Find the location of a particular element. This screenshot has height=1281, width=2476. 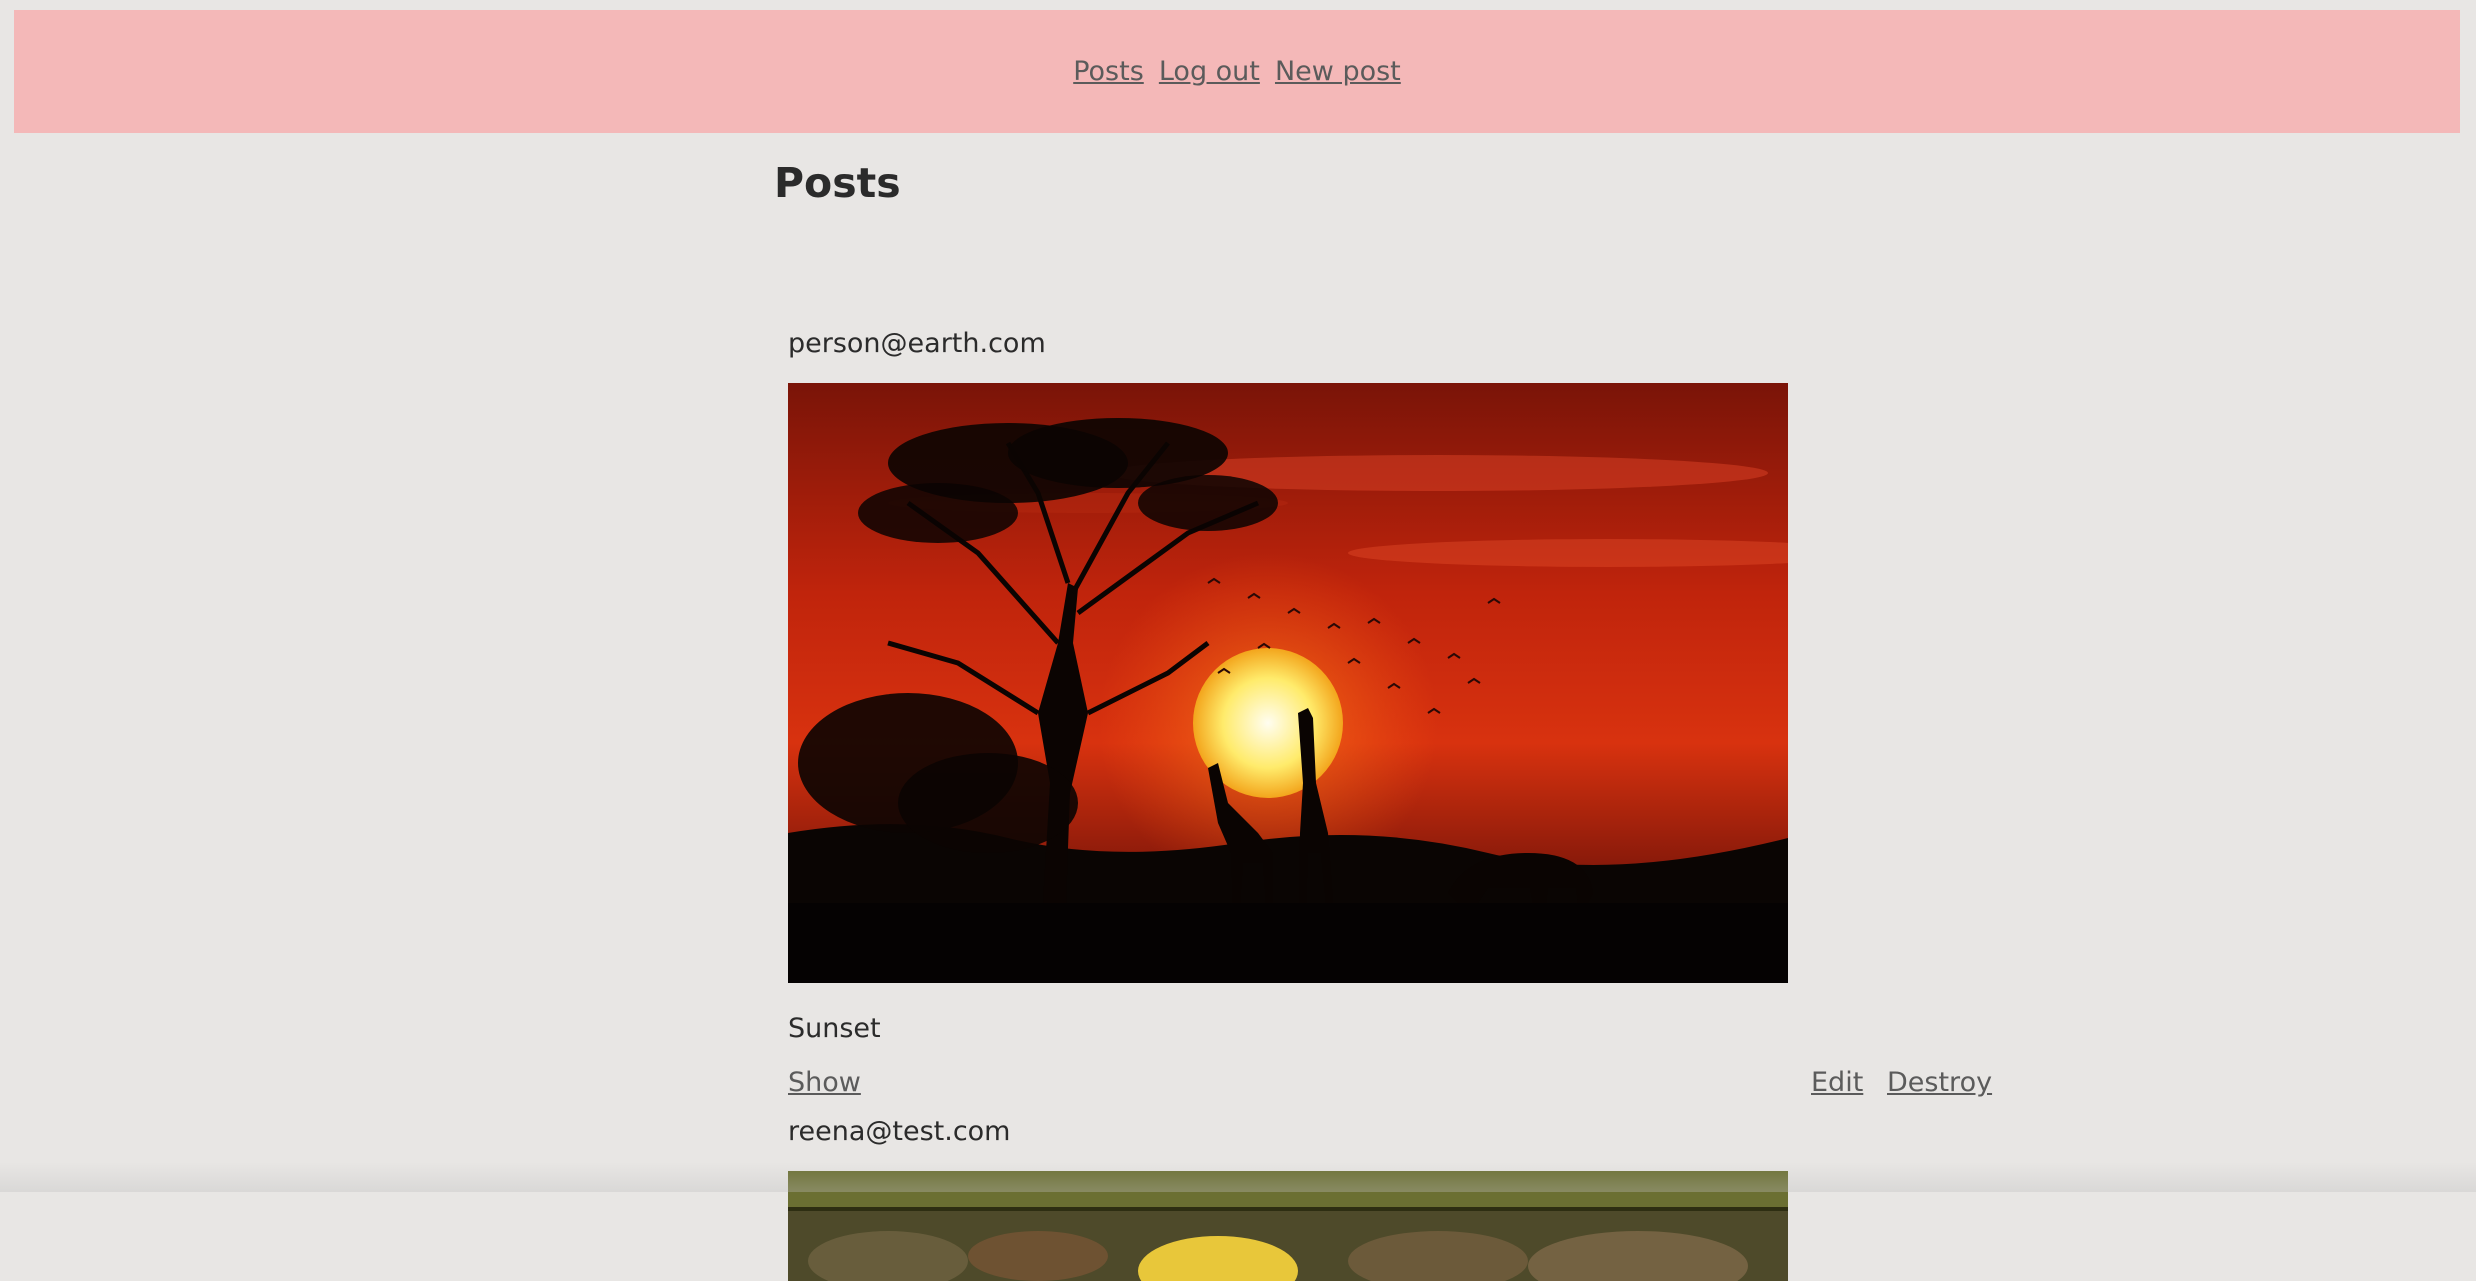

nav-logout-link: Log out is located at coordinates (1209, 71).